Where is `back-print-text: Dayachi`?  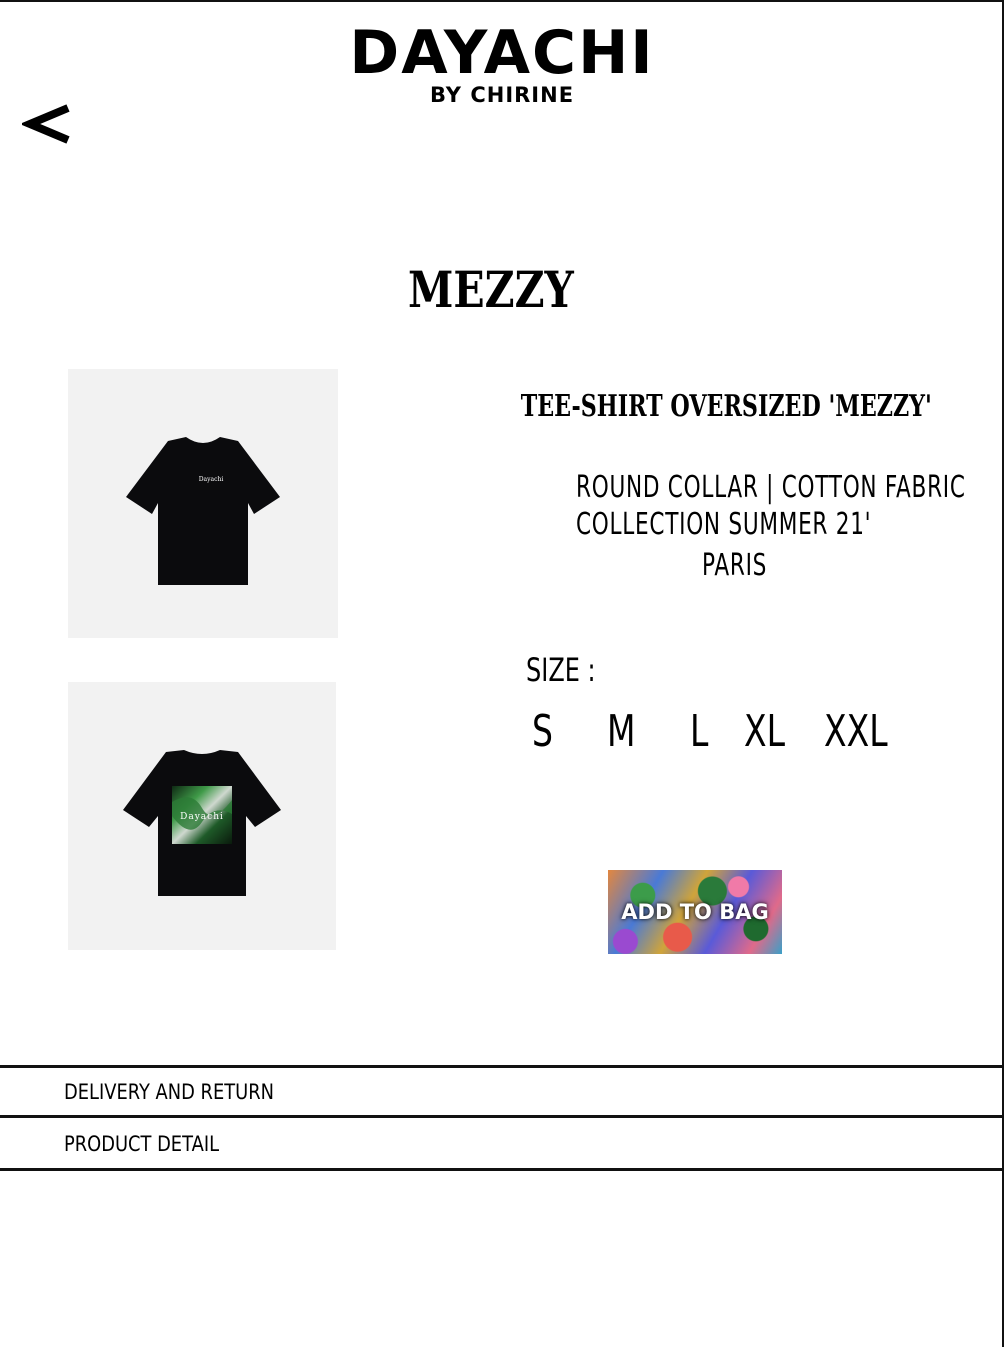
back-print-text: Dayachi is located at coordinates (202, 817).